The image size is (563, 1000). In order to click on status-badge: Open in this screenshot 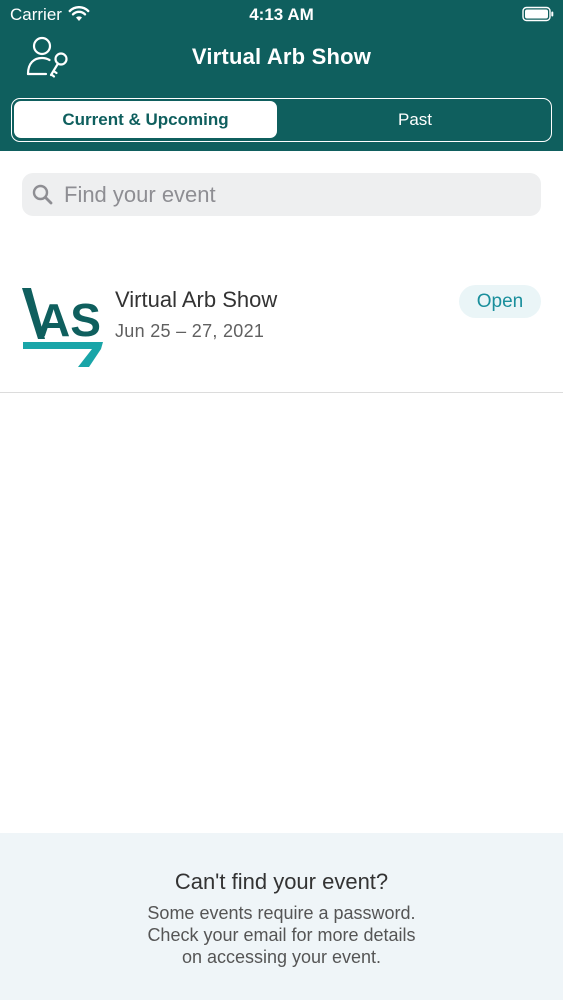, I will do `click(500, 301)`.